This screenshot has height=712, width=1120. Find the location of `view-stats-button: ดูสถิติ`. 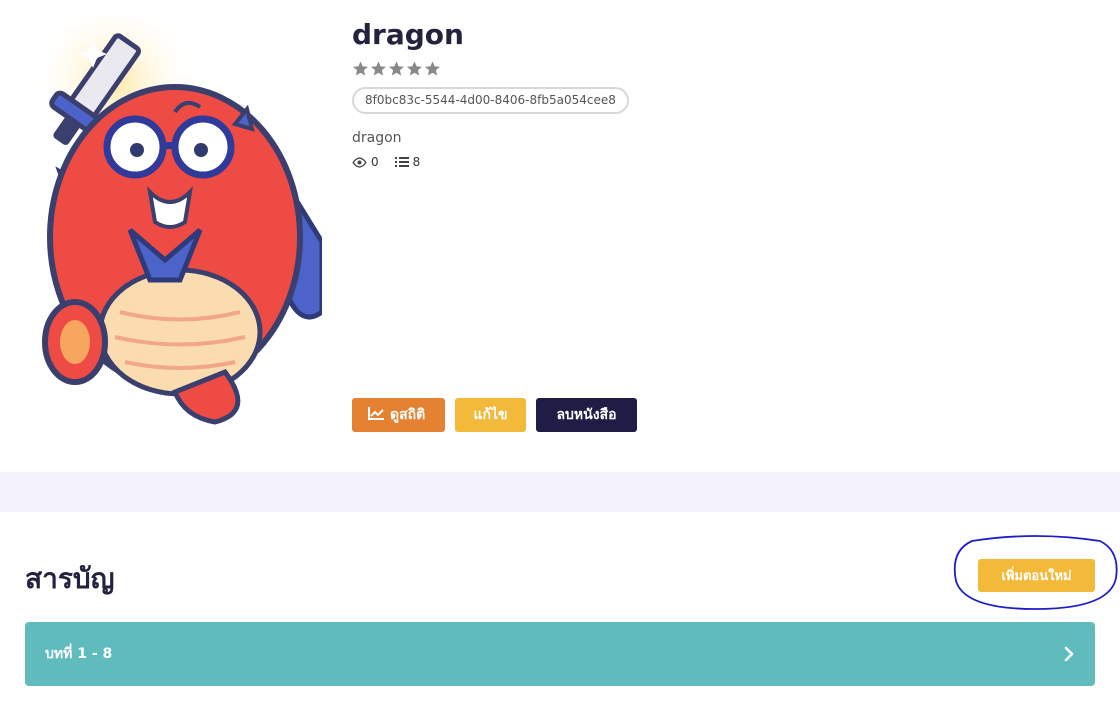

view-stats-button: ดูสถิติ is located at coordinates (398, 415).